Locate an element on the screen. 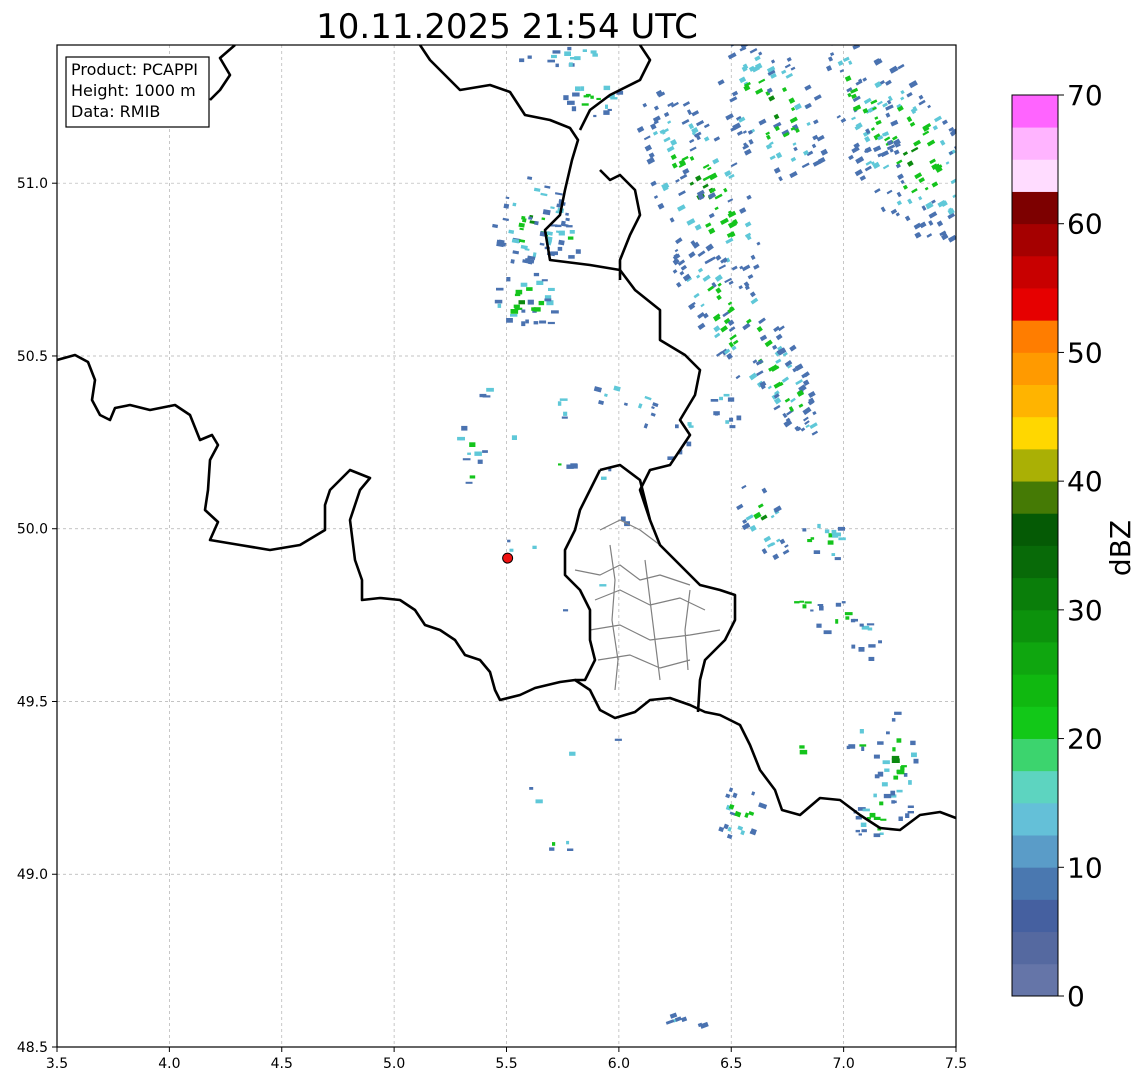  colorbar-tick-label: 0 is located at coordinates (1076, 996).